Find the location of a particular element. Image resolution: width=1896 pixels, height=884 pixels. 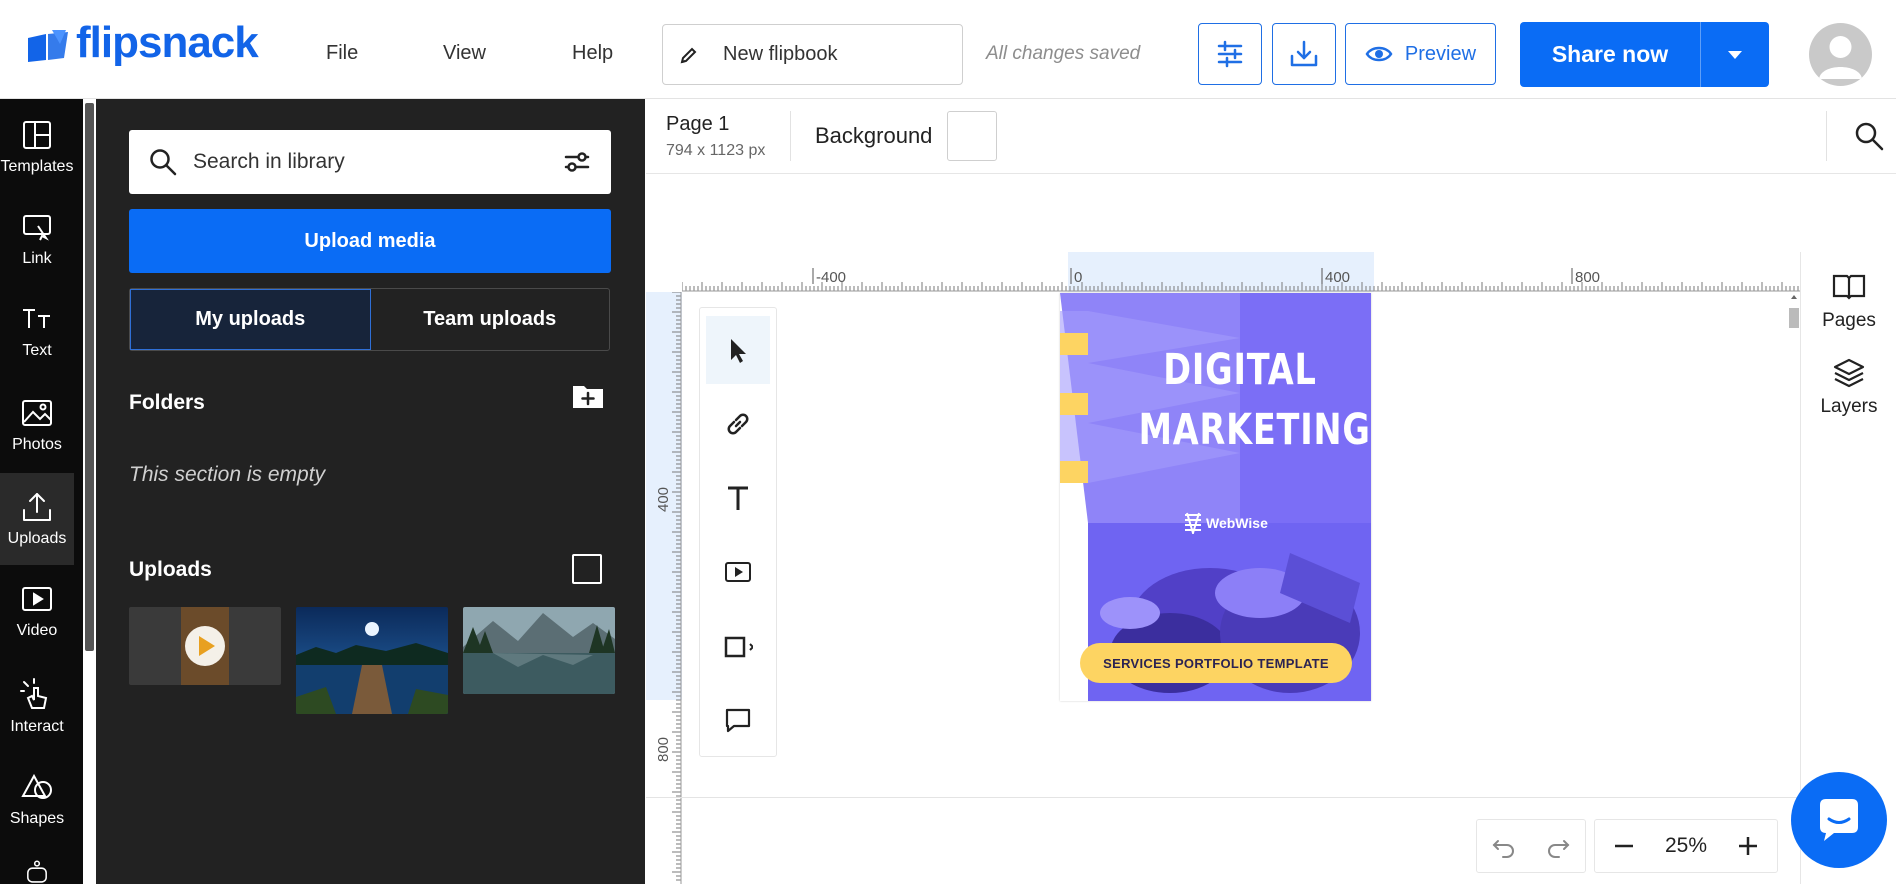

rail-item-shapes: Shapes is located at coordinates (37, 799).